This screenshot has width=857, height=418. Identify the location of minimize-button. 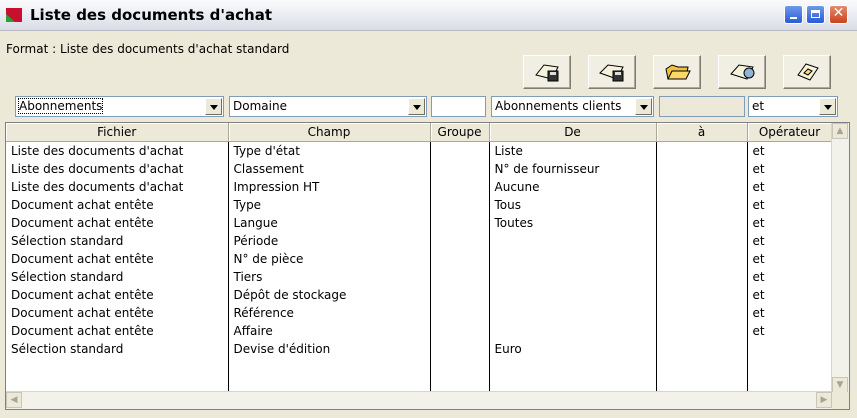
(793, 14).